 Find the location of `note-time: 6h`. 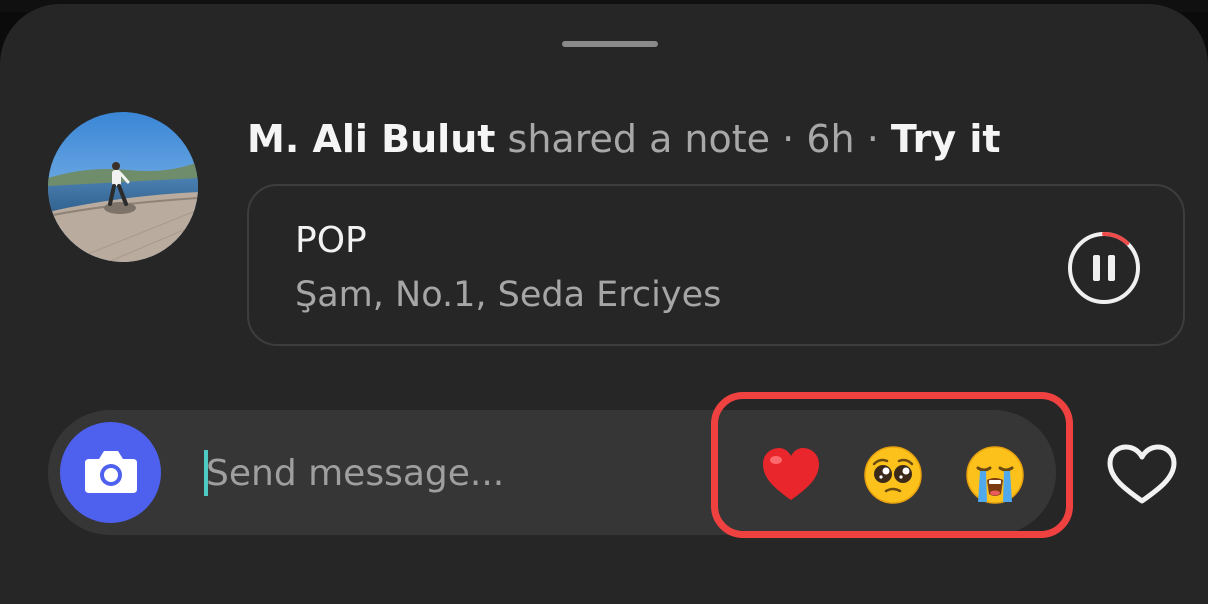

note-time: 6h is located at coordinates (830, 139).